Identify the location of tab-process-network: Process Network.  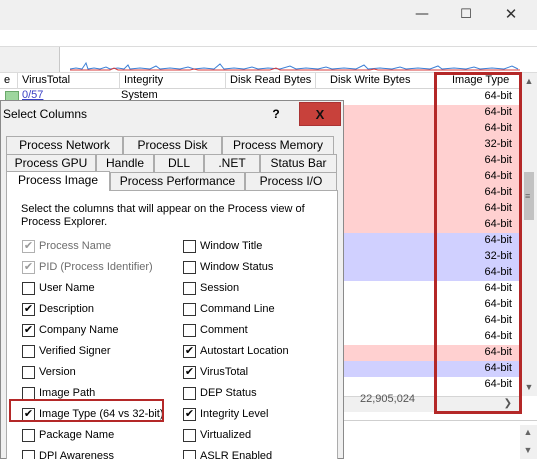
(64, 145).